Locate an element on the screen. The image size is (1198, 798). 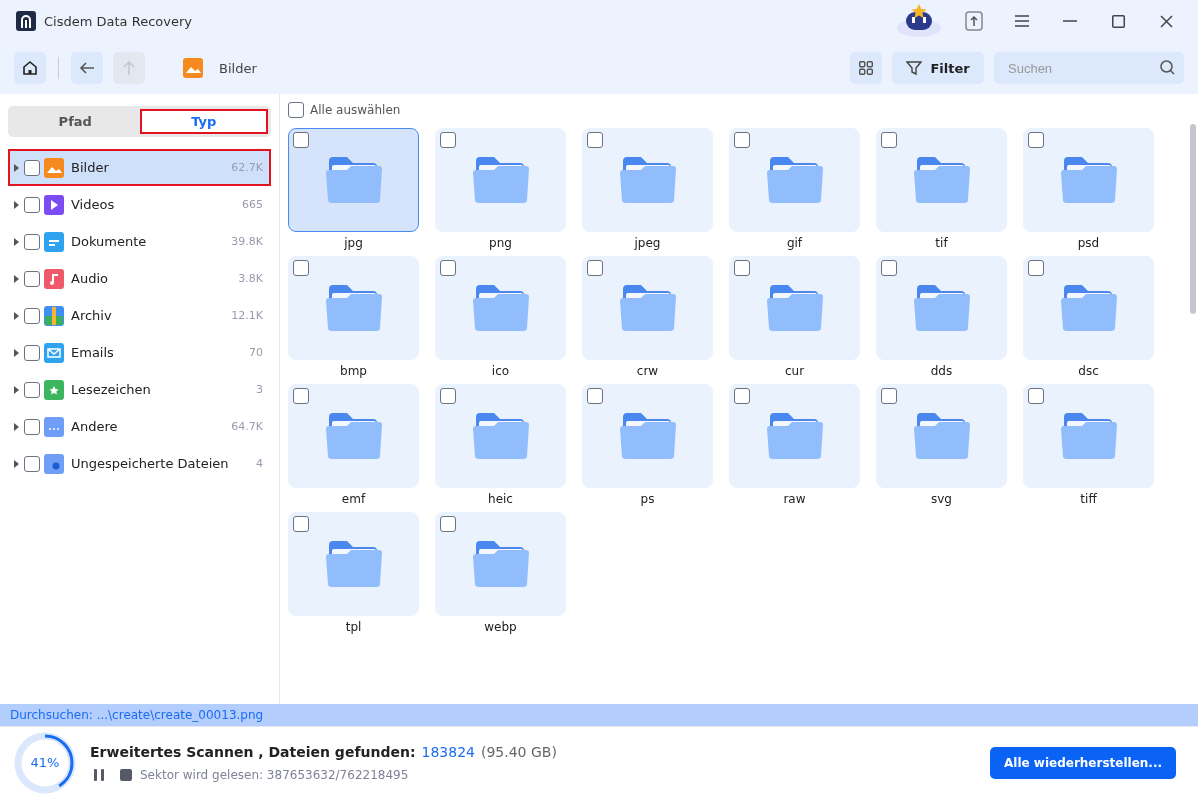
progress-percent: 41% is located at coordinates (45, 762).